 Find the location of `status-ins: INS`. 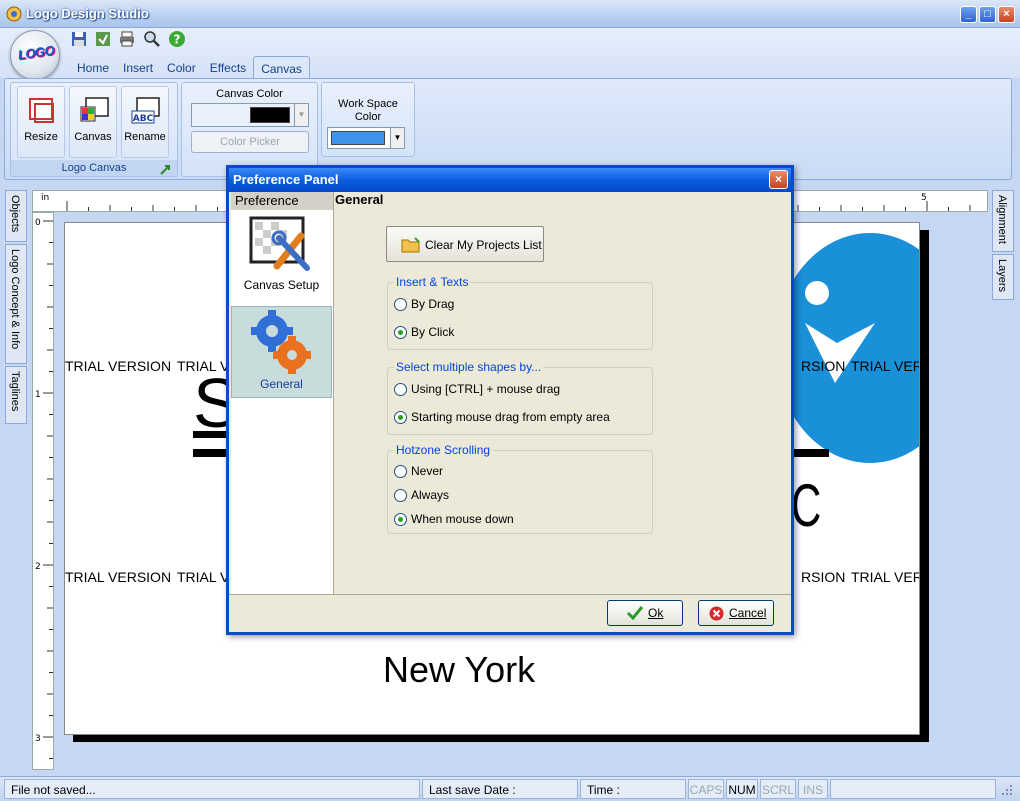

status-ins: INS is located at coordinates (813, 789).